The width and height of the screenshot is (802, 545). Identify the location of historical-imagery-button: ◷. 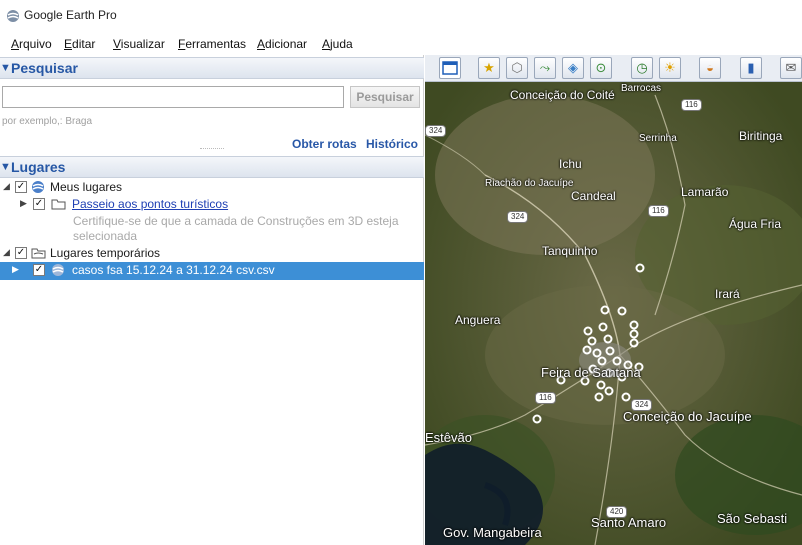
(642, 68).